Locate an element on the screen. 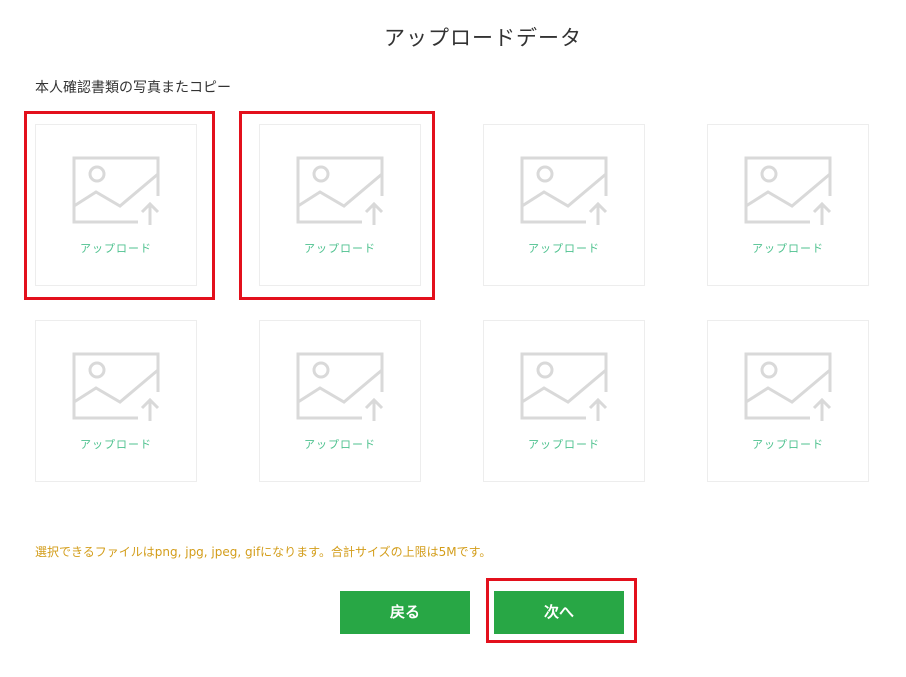 This screenshot has height=677, width=906. upload-tile-2: アップロード is located at coordinates (340, 205).